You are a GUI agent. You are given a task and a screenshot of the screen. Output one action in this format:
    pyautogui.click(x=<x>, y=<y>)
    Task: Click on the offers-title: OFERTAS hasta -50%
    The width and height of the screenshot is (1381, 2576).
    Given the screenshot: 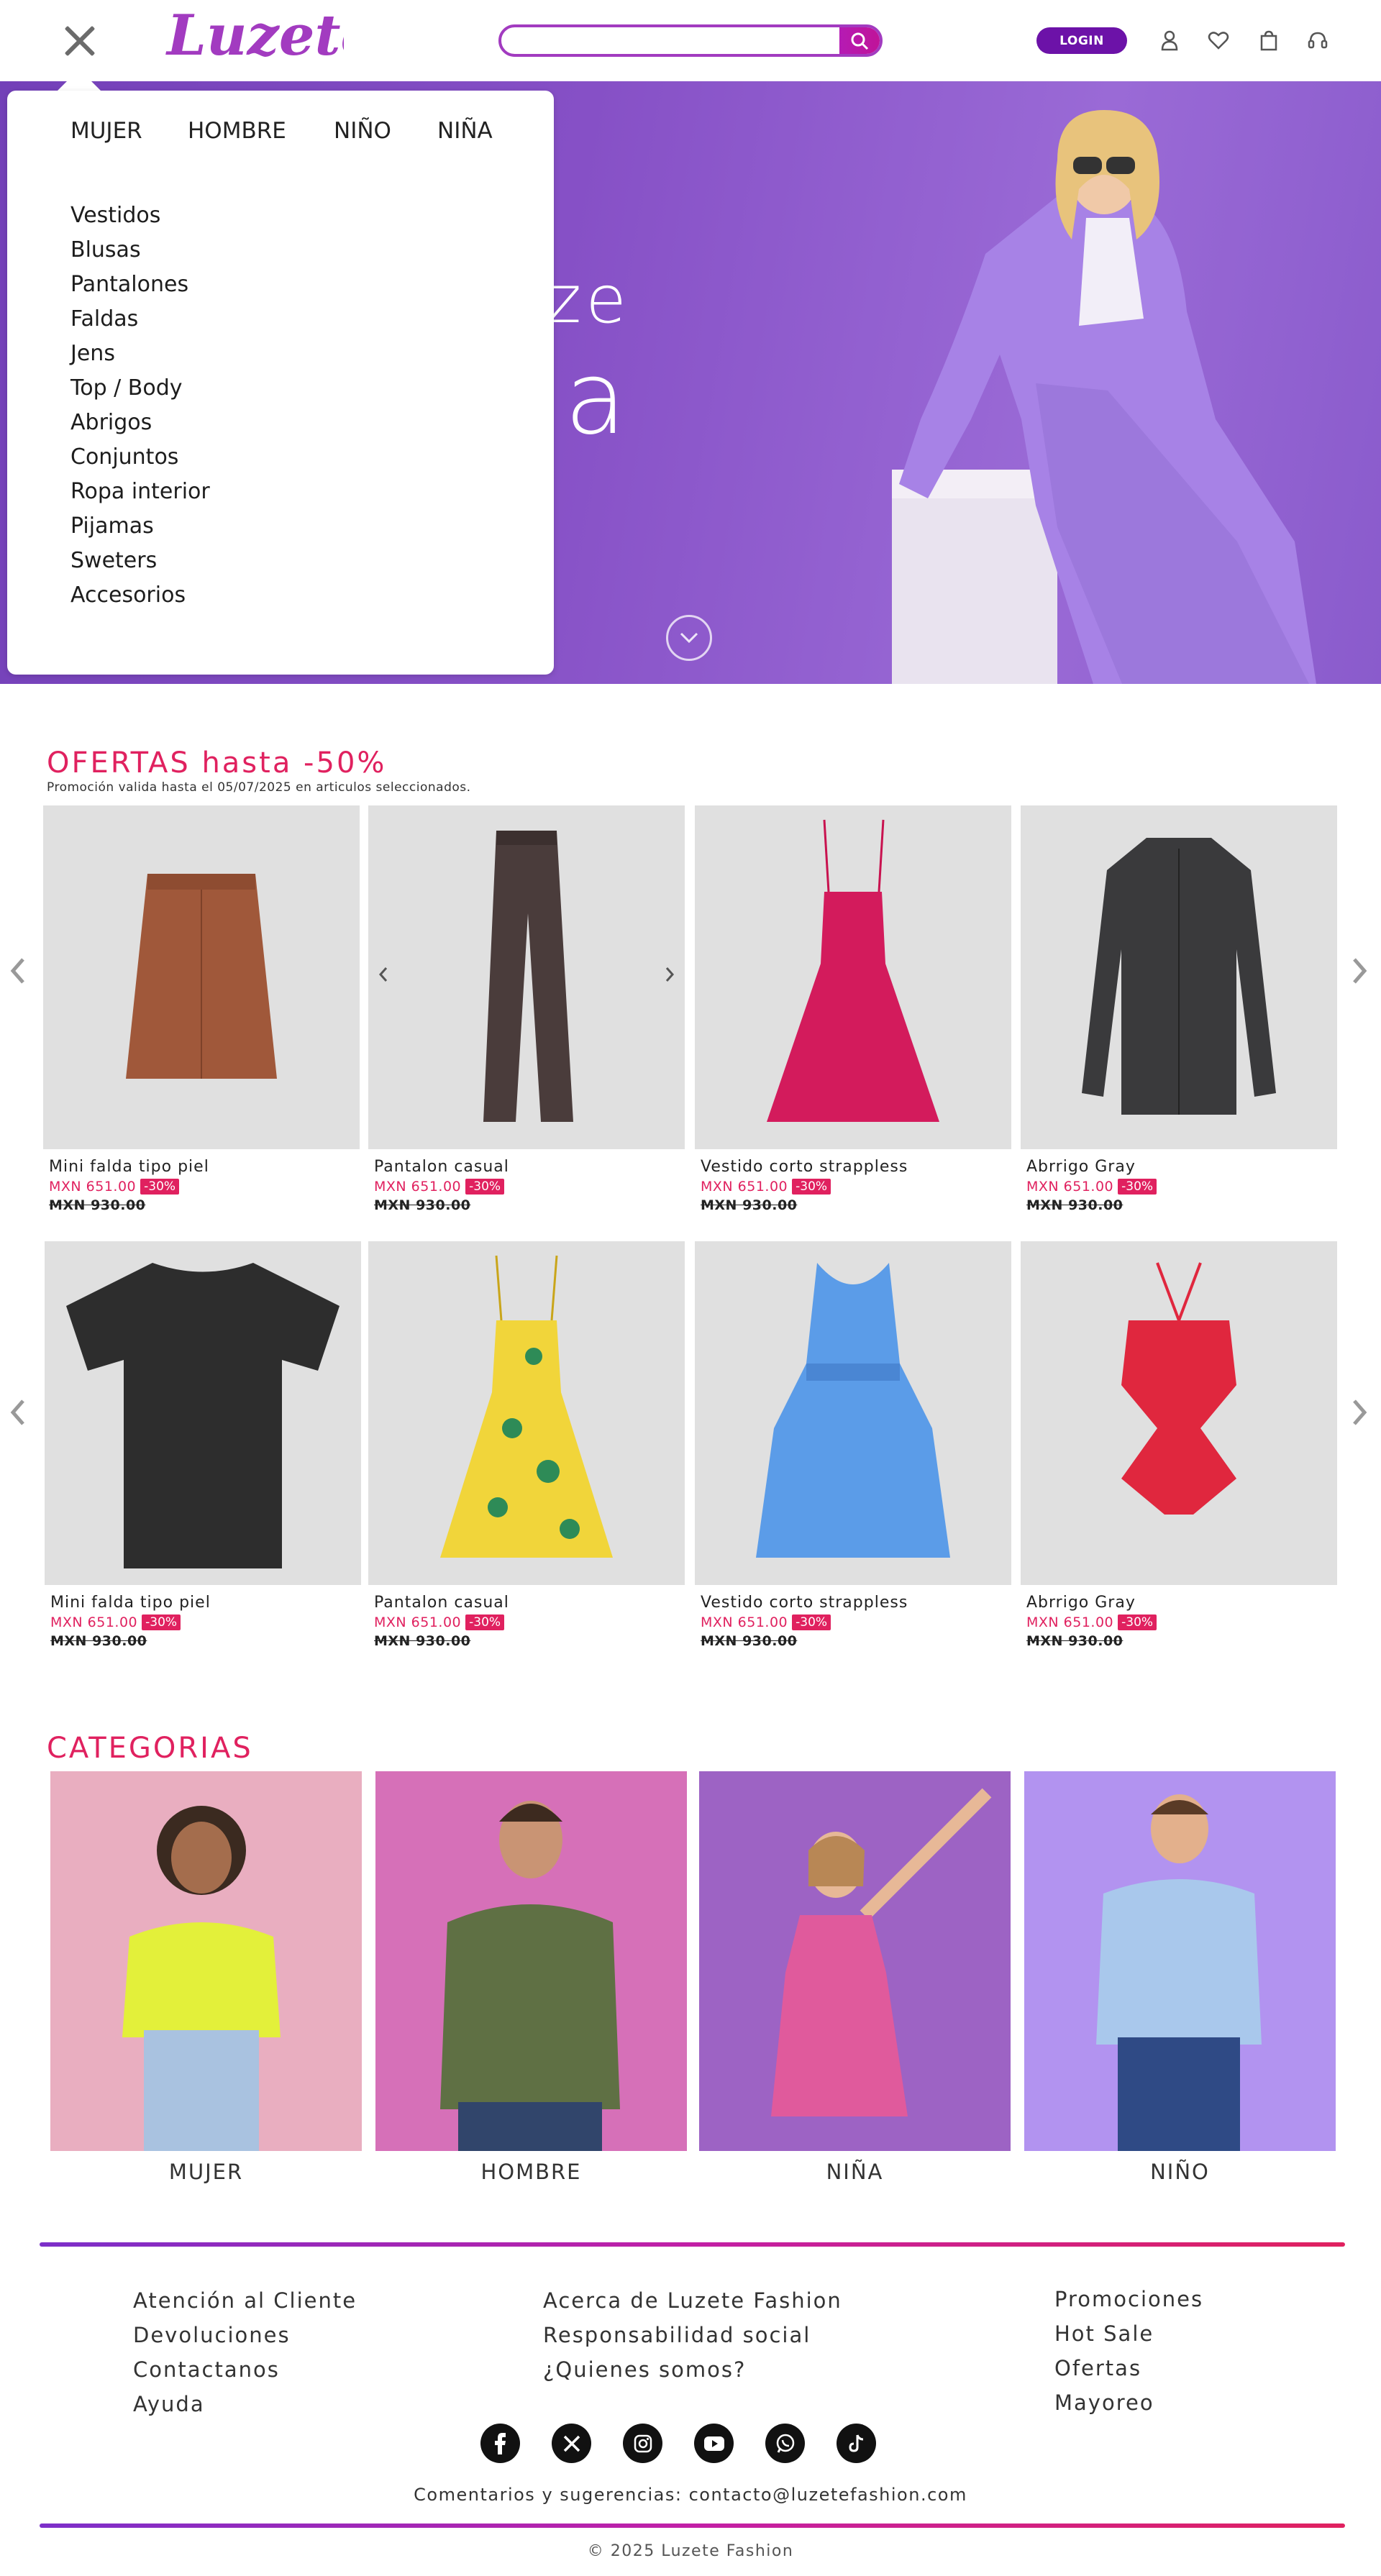 What is the action you would take?
    pyautogui.click(x=217, y=763)
    